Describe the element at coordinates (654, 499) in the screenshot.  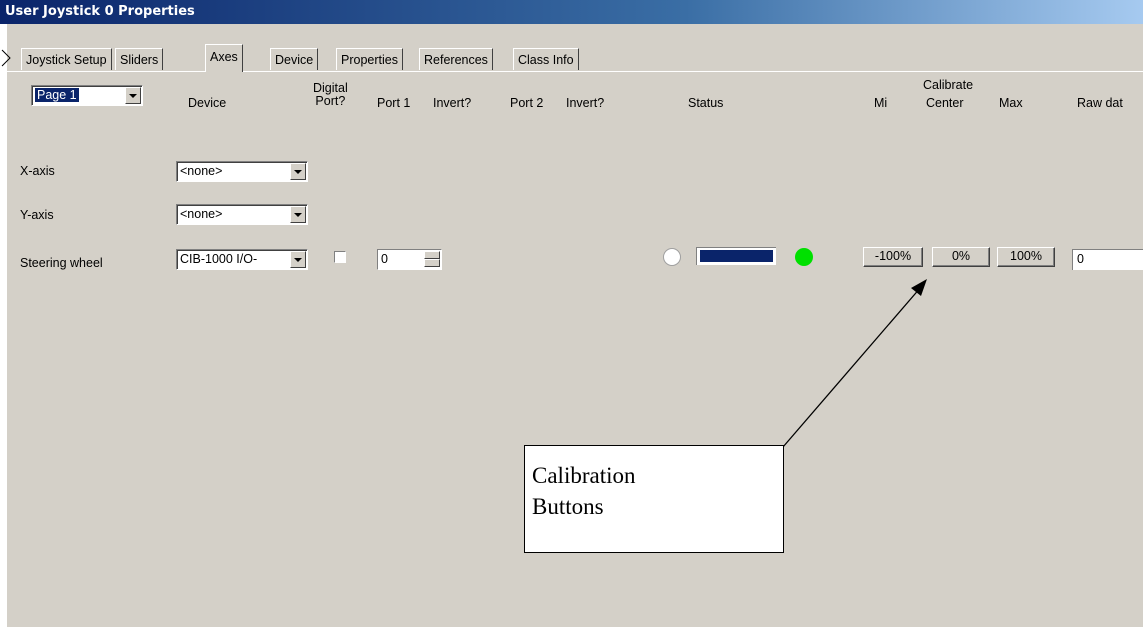
I see `callout-box: Calibration Buttons` at that location.